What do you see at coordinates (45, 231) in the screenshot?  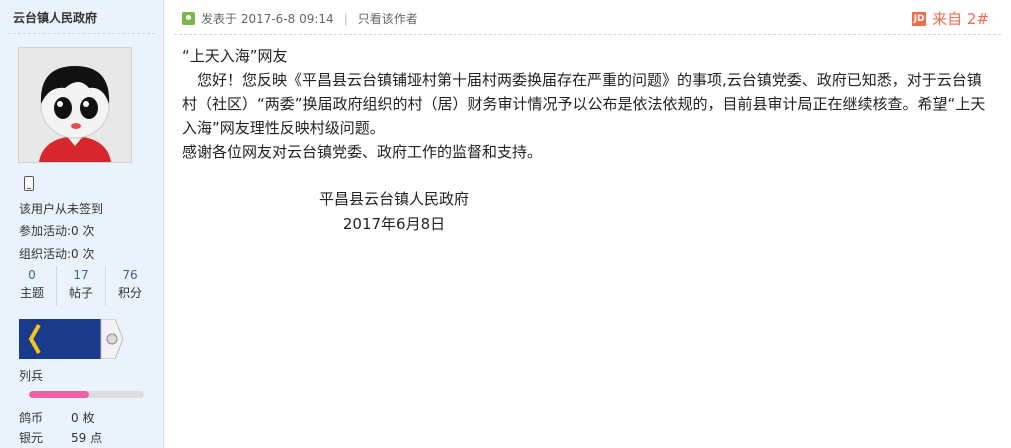 I see `activities-join-label: 参加活动:` at bounding box center [45, 231].